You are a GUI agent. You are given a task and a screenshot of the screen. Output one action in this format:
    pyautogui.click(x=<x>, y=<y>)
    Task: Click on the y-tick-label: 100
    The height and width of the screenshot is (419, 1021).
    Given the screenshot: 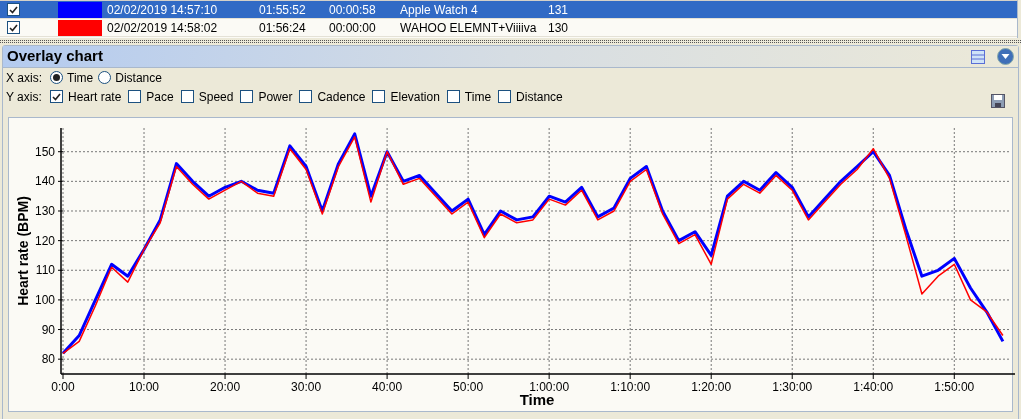 What is the action you would take?
    pyautogui.click(x=44, y=299)
    